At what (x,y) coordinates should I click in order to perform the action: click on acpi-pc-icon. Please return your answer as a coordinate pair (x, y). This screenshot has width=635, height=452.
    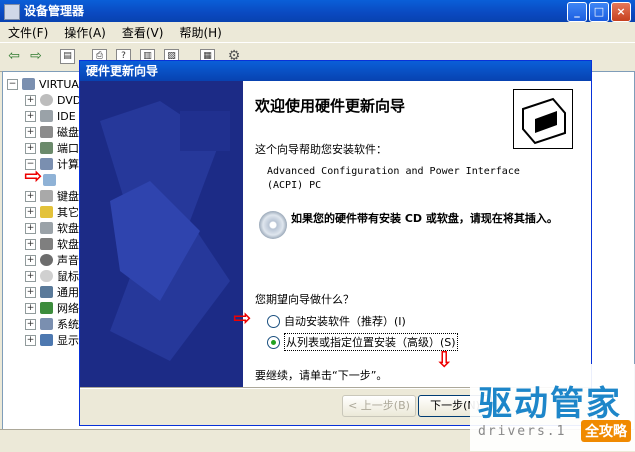
    Looking at the image, I should click on (49, 180).